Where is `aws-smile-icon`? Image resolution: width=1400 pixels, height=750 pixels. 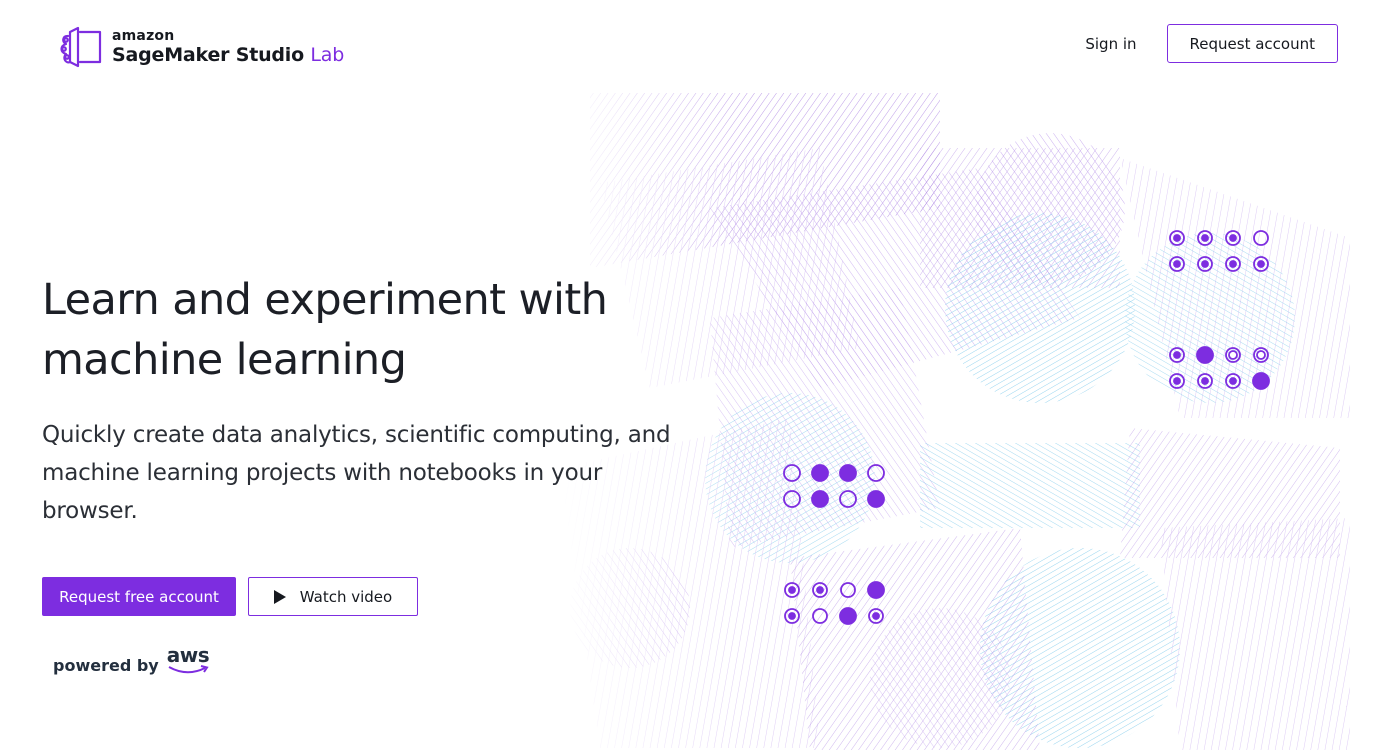 aws-smile-icon is located at coordinates (188, 669).